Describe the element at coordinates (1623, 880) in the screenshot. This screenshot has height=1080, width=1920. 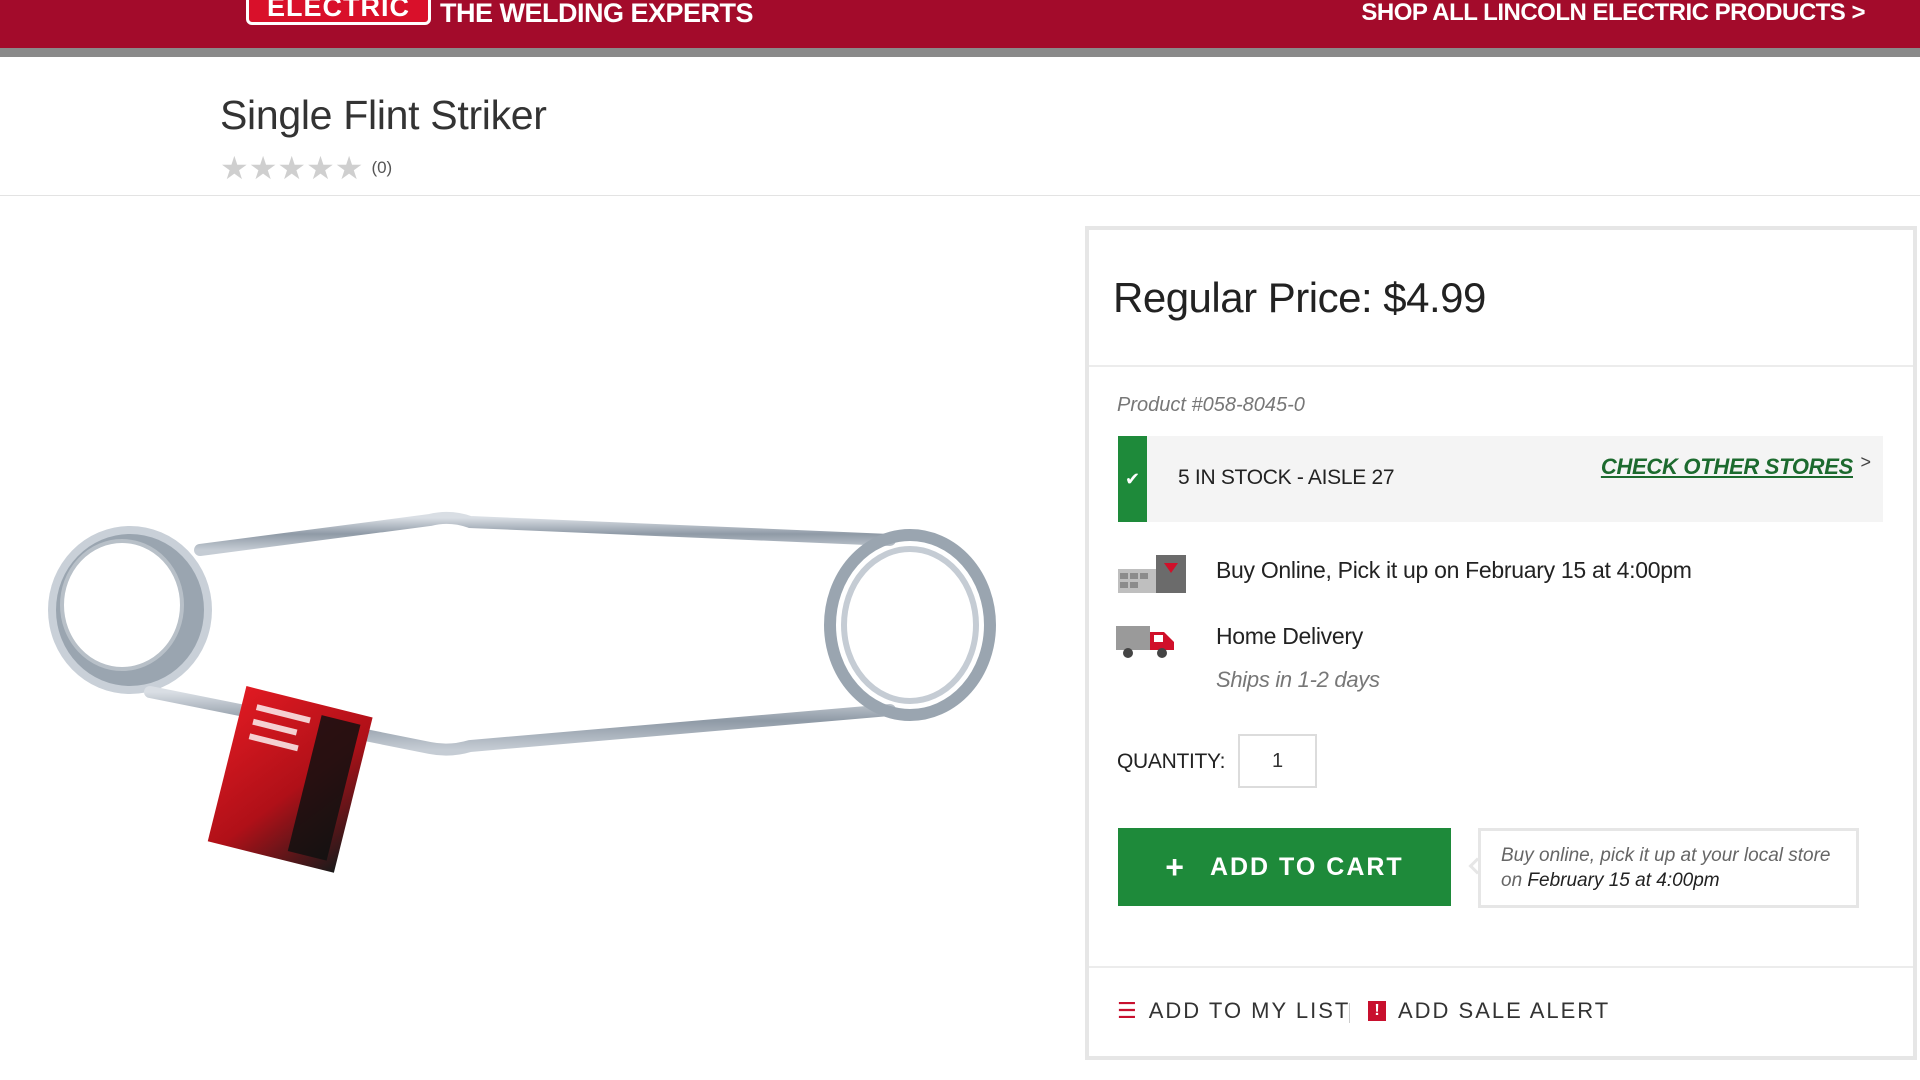
I see `pickup-note-date: February 15 at 4:00pm` at that location.